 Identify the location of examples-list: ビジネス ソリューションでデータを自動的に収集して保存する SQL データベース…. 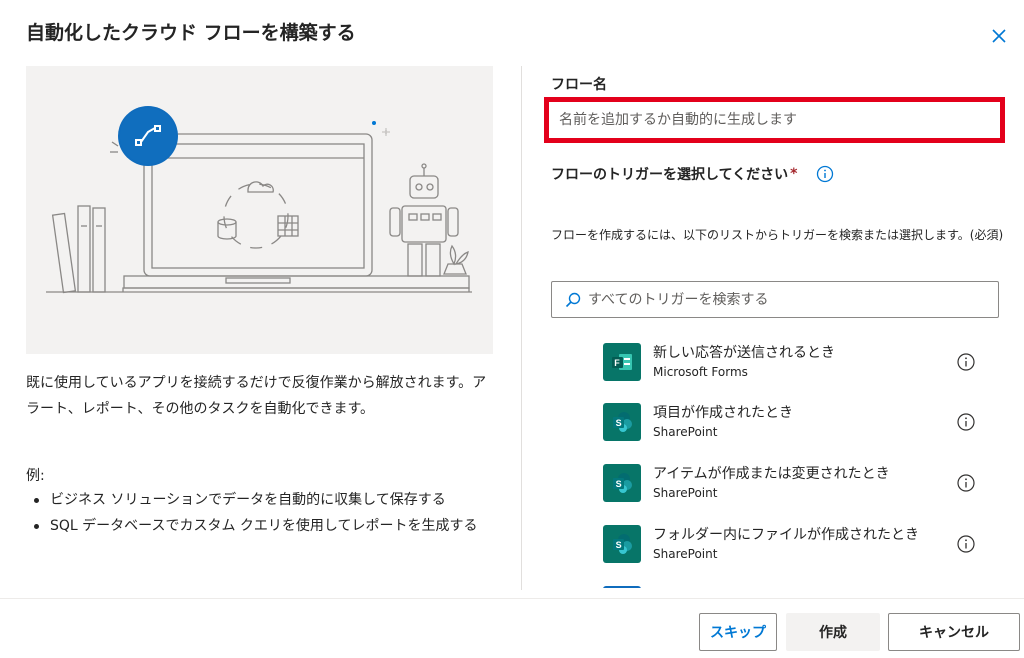
(261, 514).